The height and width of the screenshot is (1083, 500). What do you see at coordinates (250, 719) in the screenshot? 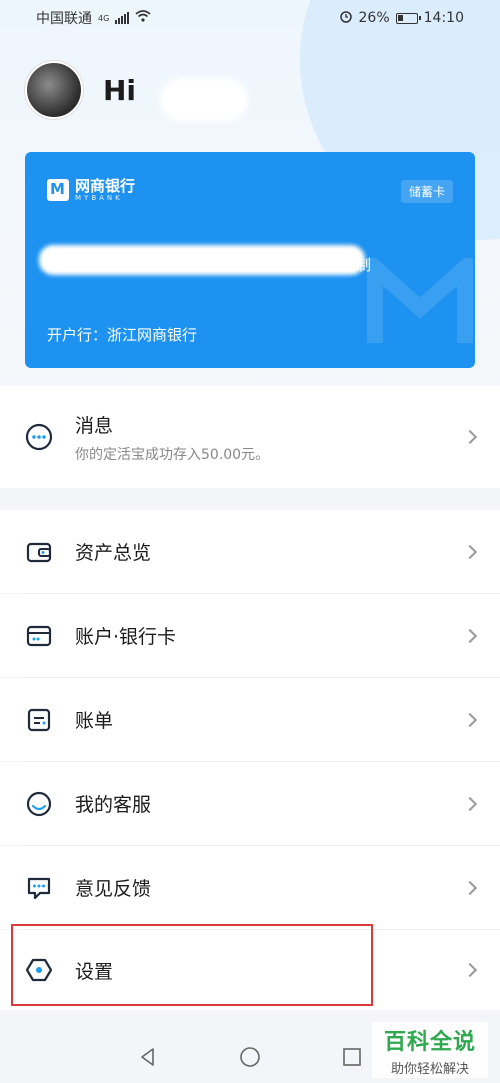
I see `menu-item-bills: 账单` at bounding box center [250, 719].